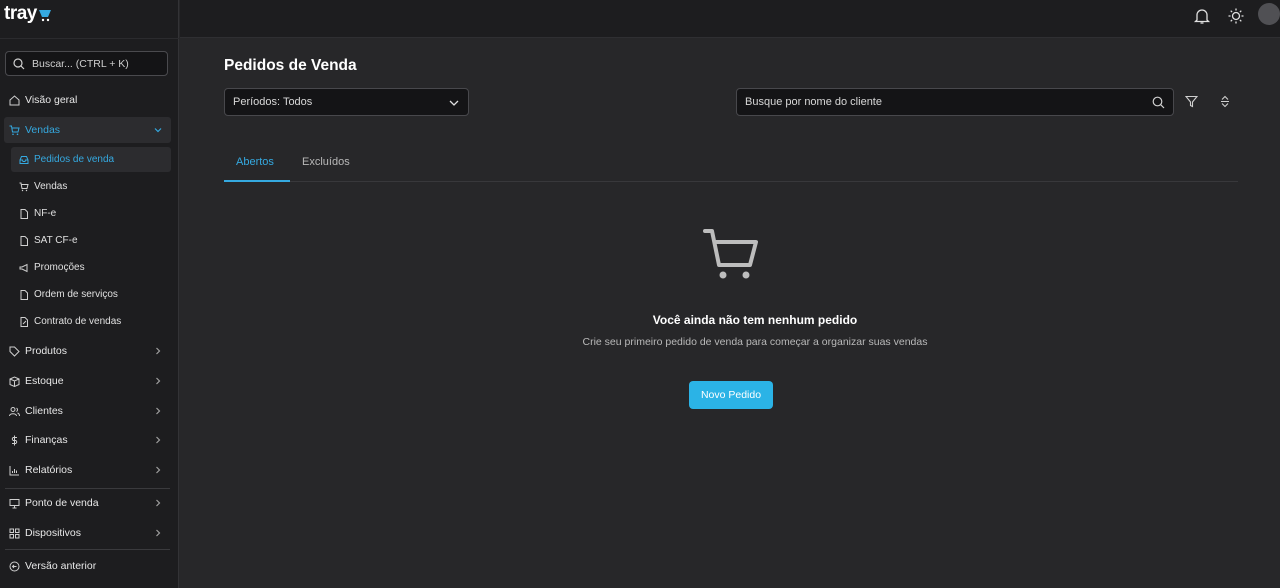  Describe the element at coordinates (91, 240) in the screenshot. I see `sidebar-subitem-sat-cfe: SAT CF-e` at that location.